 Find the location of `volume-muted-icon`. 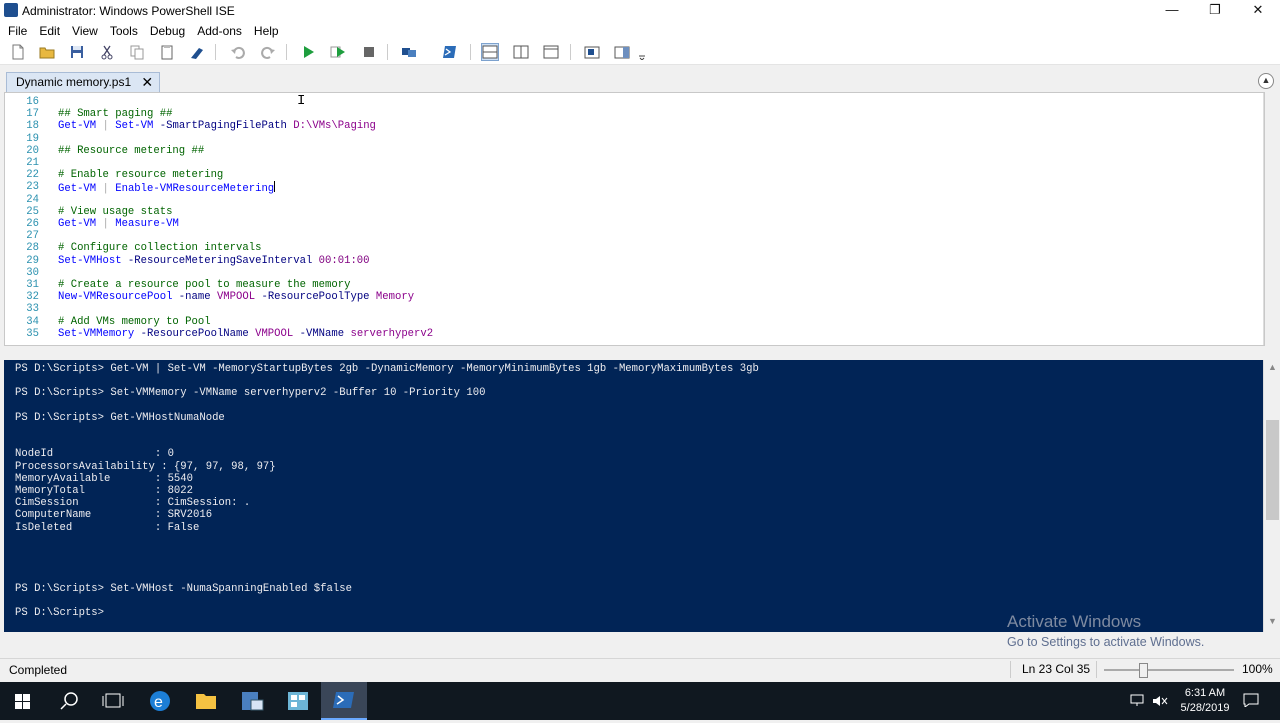

volume-muted-icon is located at coordinates (1160, 701).